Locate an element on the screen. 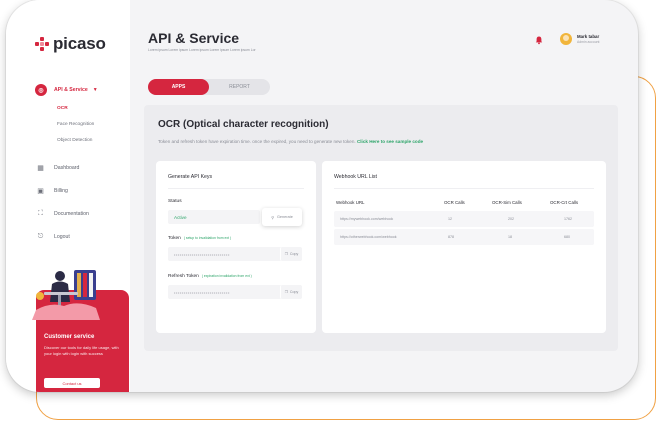 This screenshot has height=422, width=657. contact-us-button: Contact us is located at coordinates (72, 383).